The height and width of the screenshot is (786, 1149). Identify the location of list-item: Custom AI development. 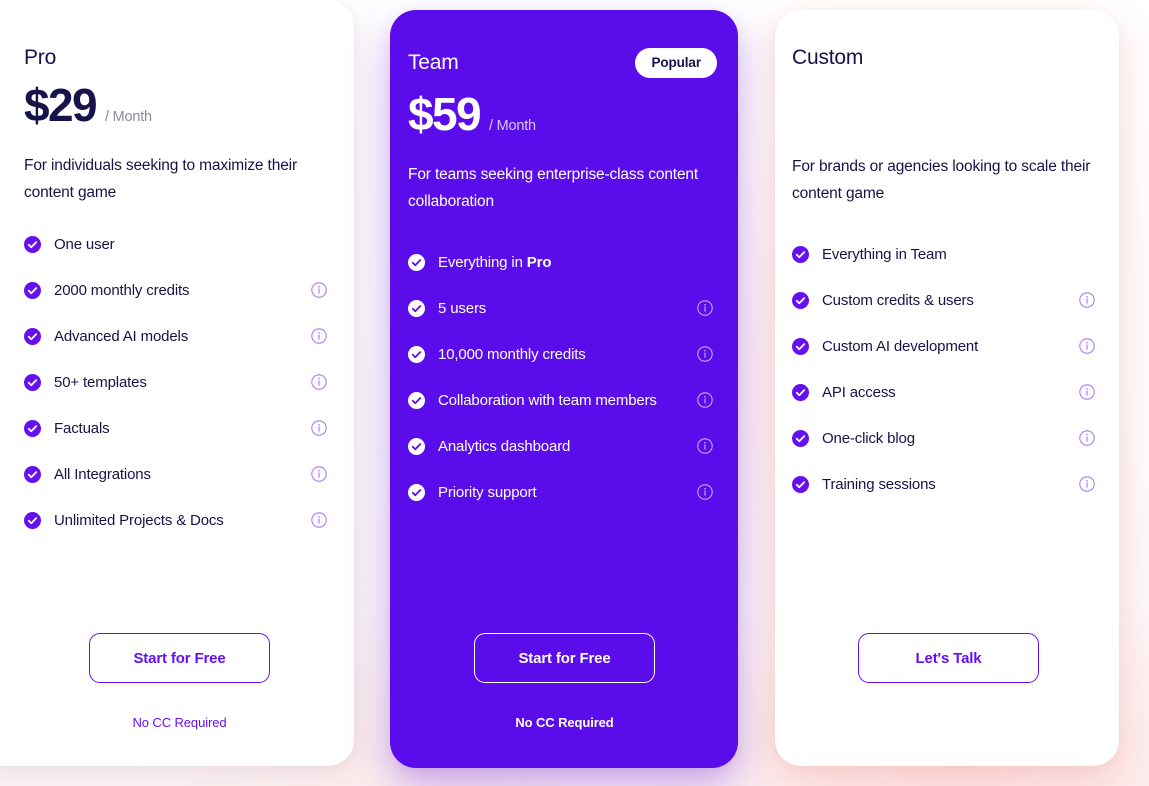
(943, 346).